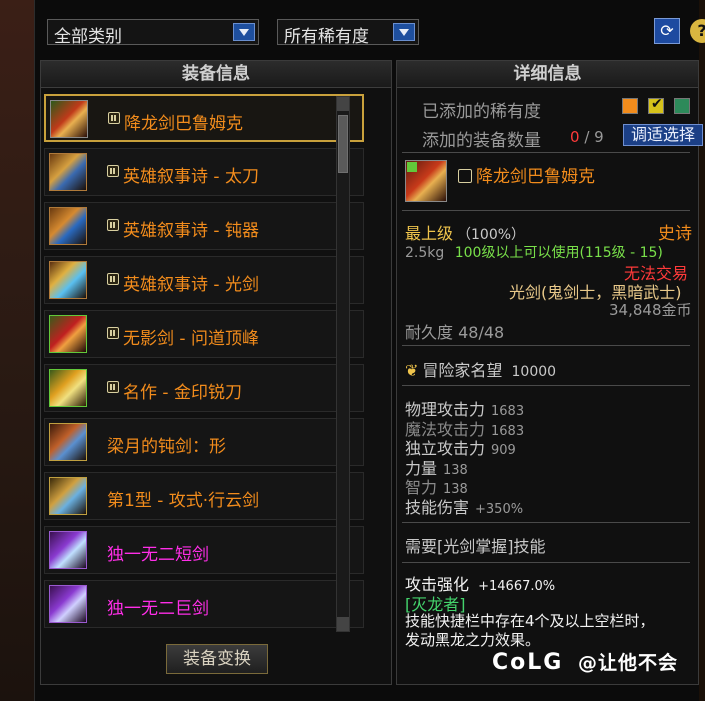 Image resolution: width=705 pixels, height=701 pixels. What do you see at coordinates (530, 621) in the screenshot?
I see `effect-description-line-1: 技能快捷栏中存在4个及以上空栏时，` at bounding box center [530, 621].